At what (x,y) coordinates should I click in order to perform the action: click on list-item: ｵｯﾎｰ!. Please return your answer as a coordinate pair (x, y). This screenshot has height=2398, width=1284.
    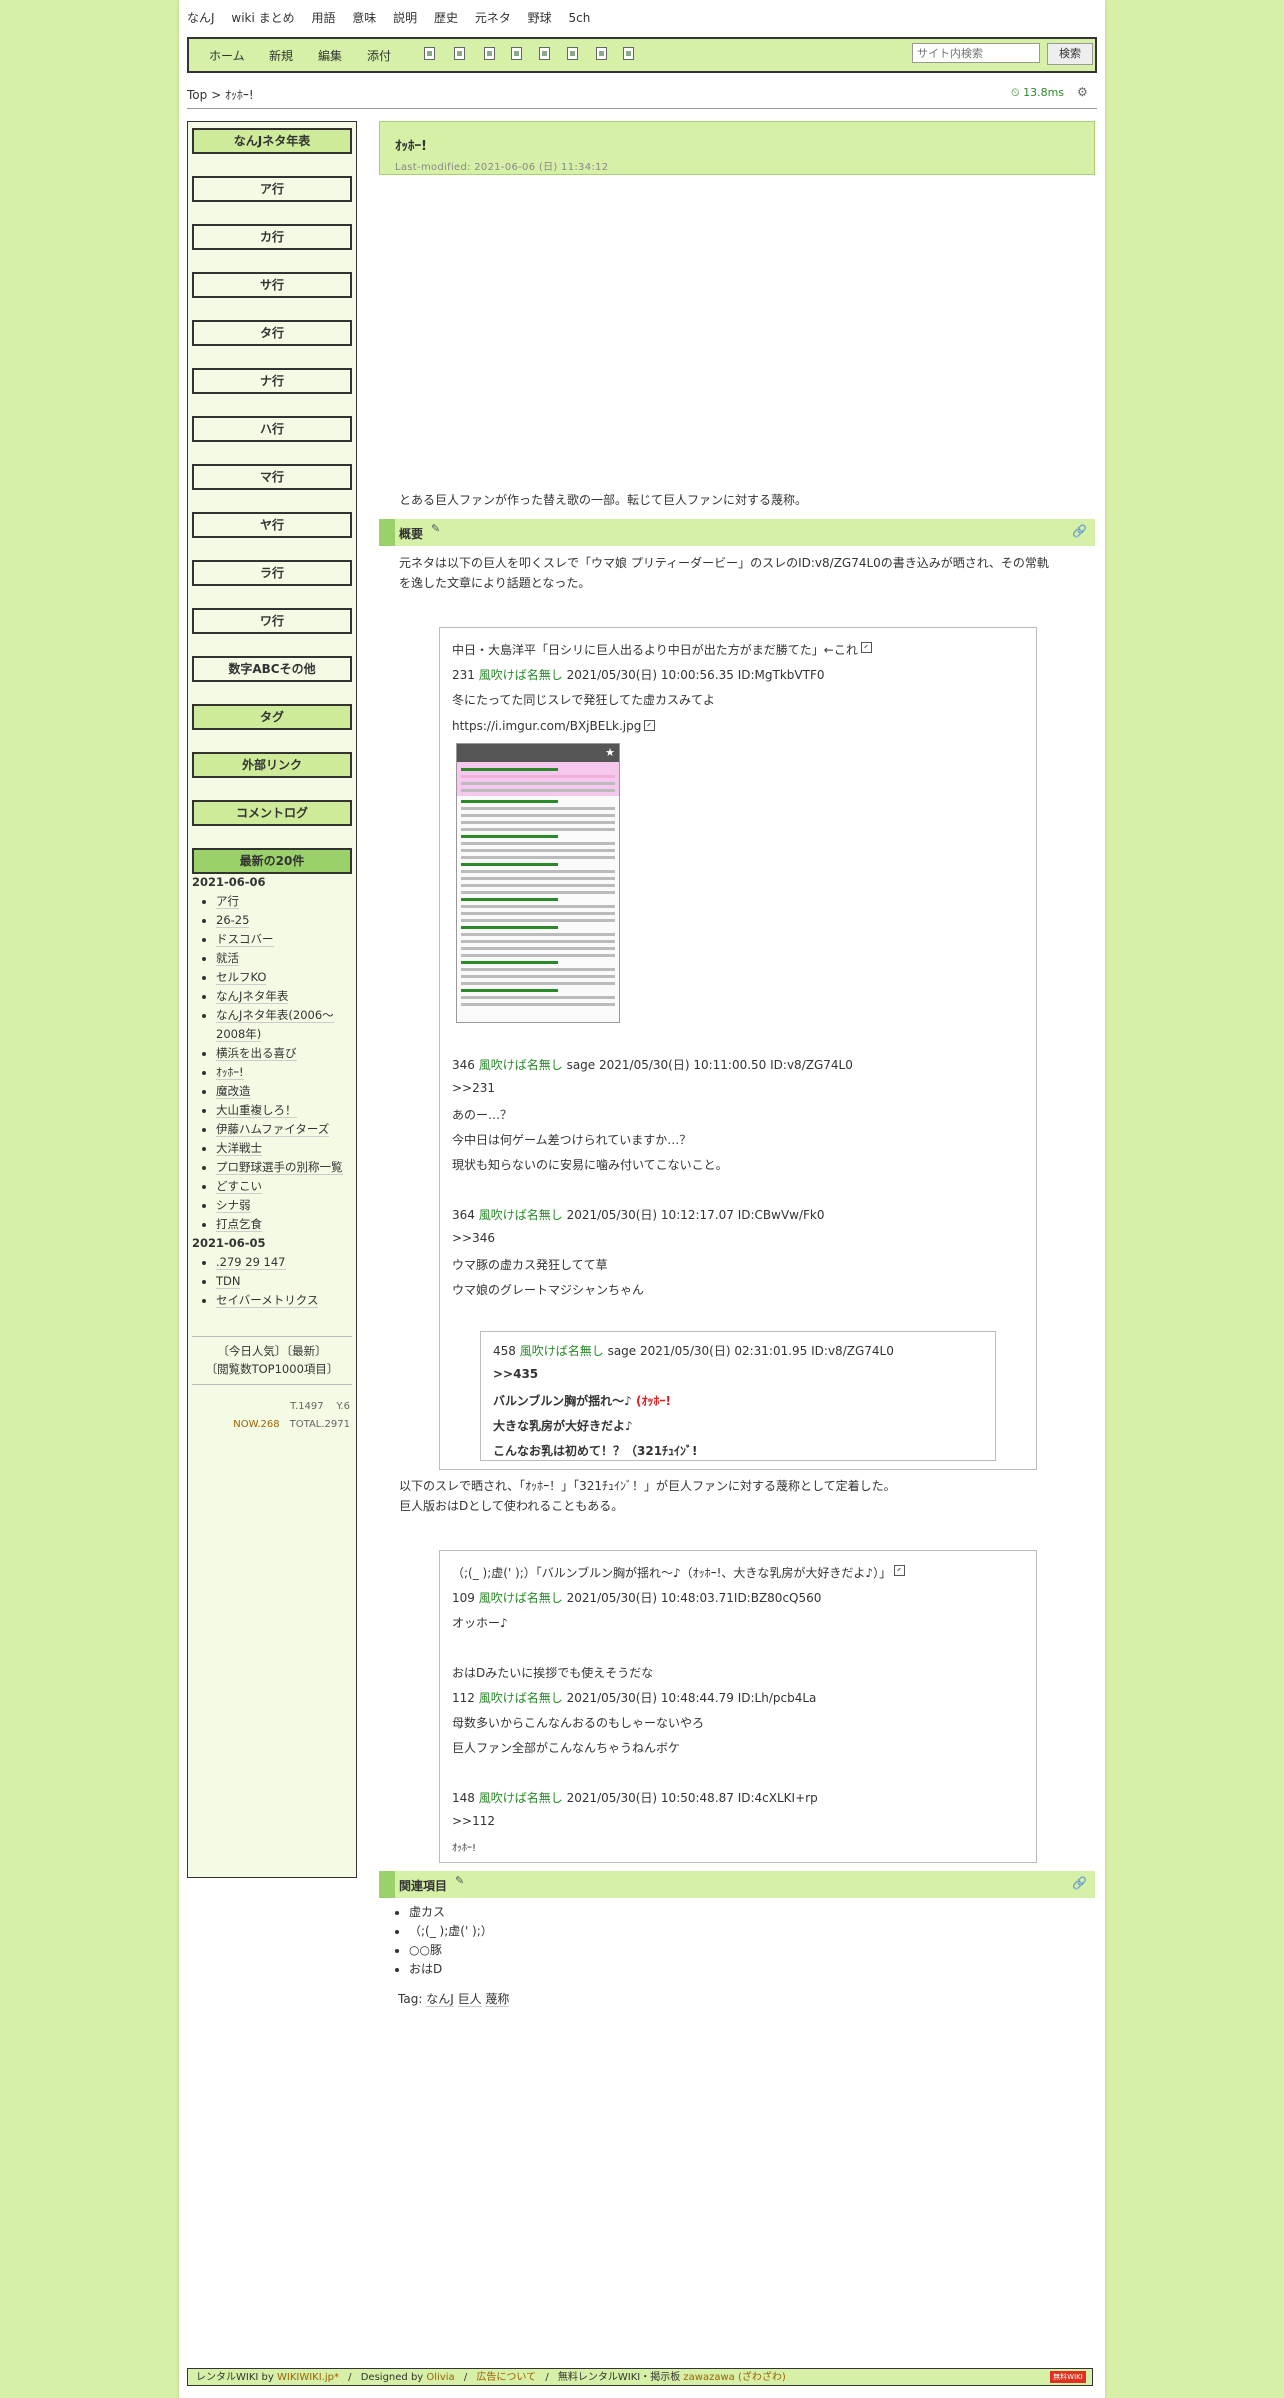
    Looking at the image, I should click on (286, 1072).